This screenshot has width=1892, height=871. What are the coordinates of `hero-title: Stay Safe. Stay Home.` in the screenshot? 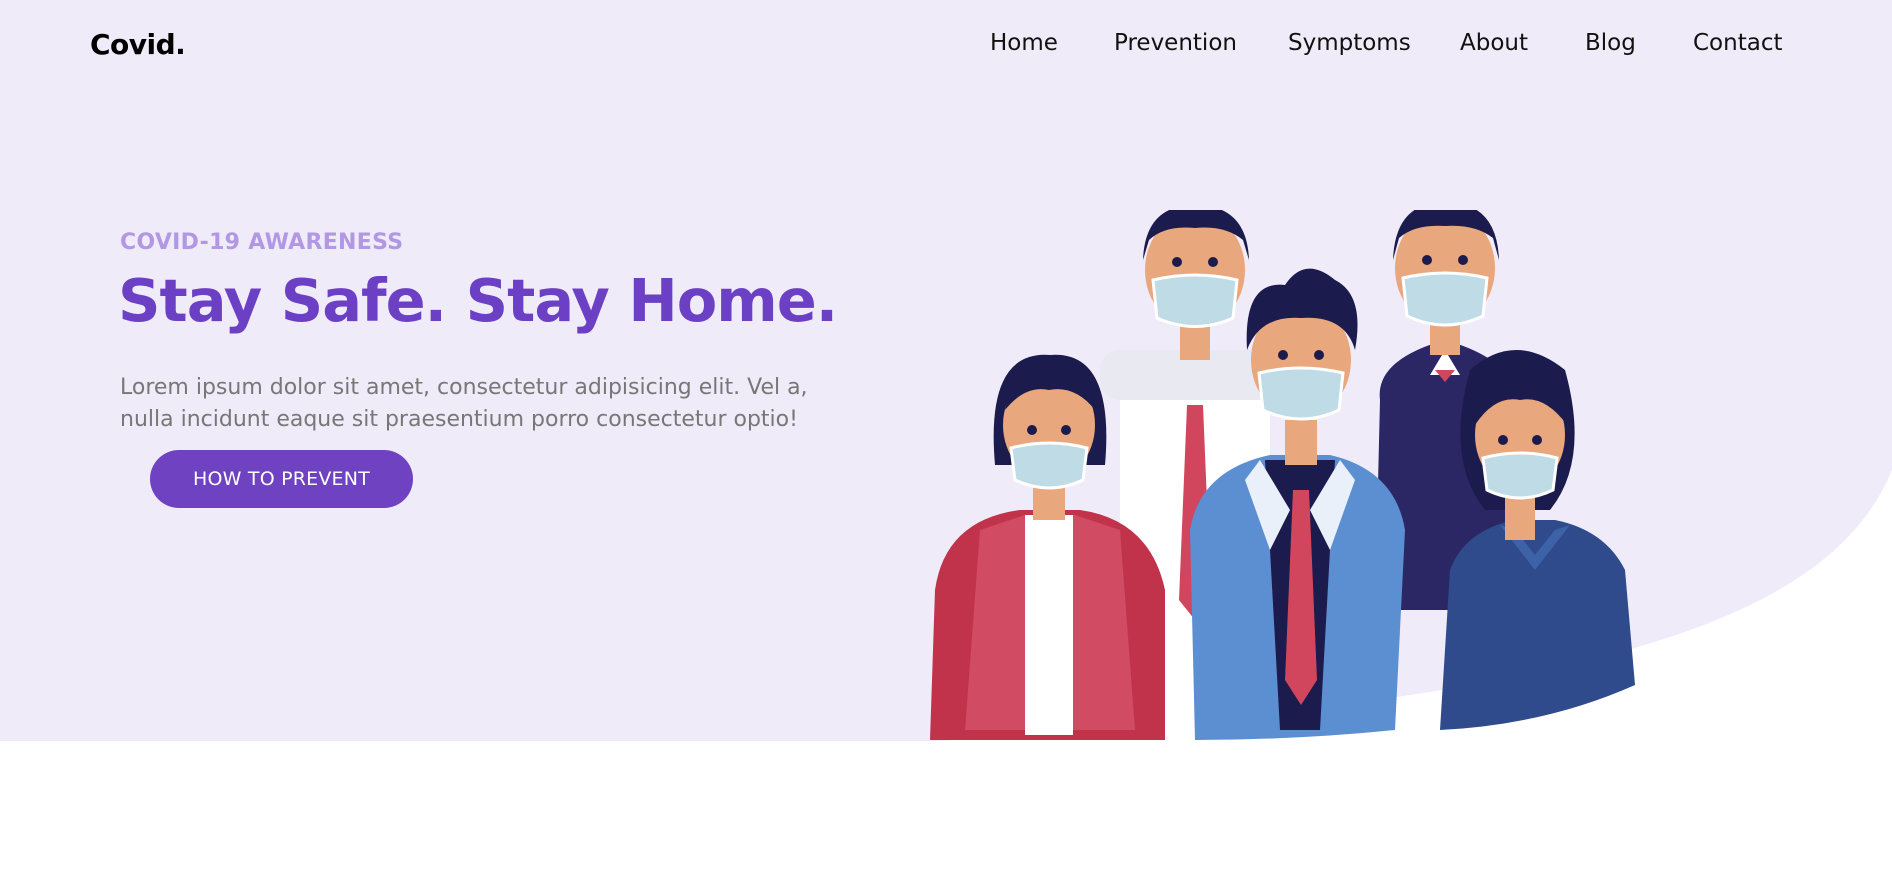 It's located at (478, 300).